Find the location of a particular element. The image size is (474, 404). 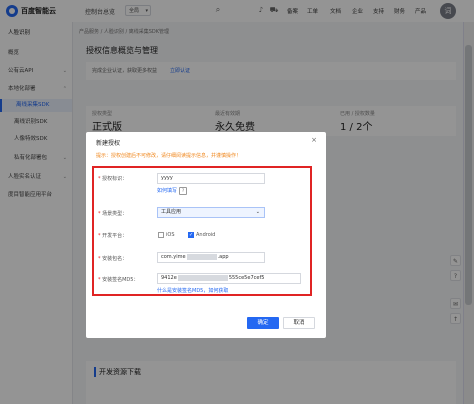

md5-label-text: 安装签名MD5： is located at coordinates (120, 280).